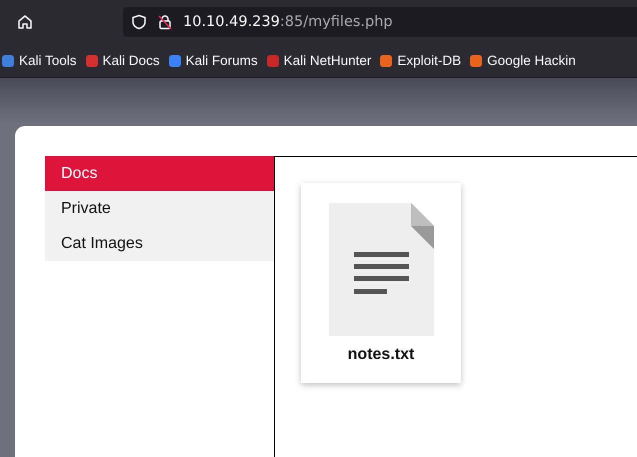 The width and height of the screenshot is (637, 457). What do you see at coordinates (420, 60) in the screenshot?
I see `bookmark-link: Exploit-DB` at bounding box center [420, 60].